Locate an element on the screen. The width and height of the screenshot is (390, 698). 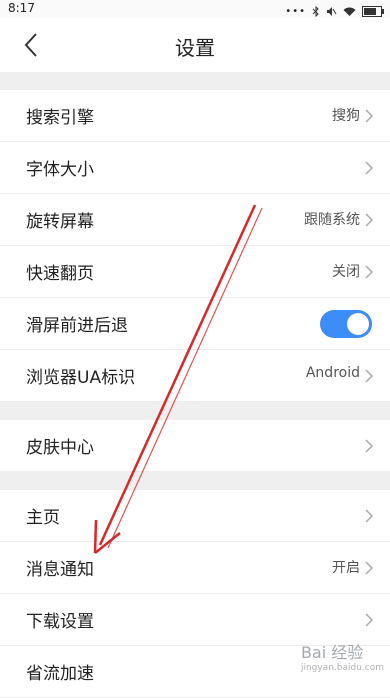
setting-browser-ua: 浏览器UA标识 Android is located at coordinates (195, 376).